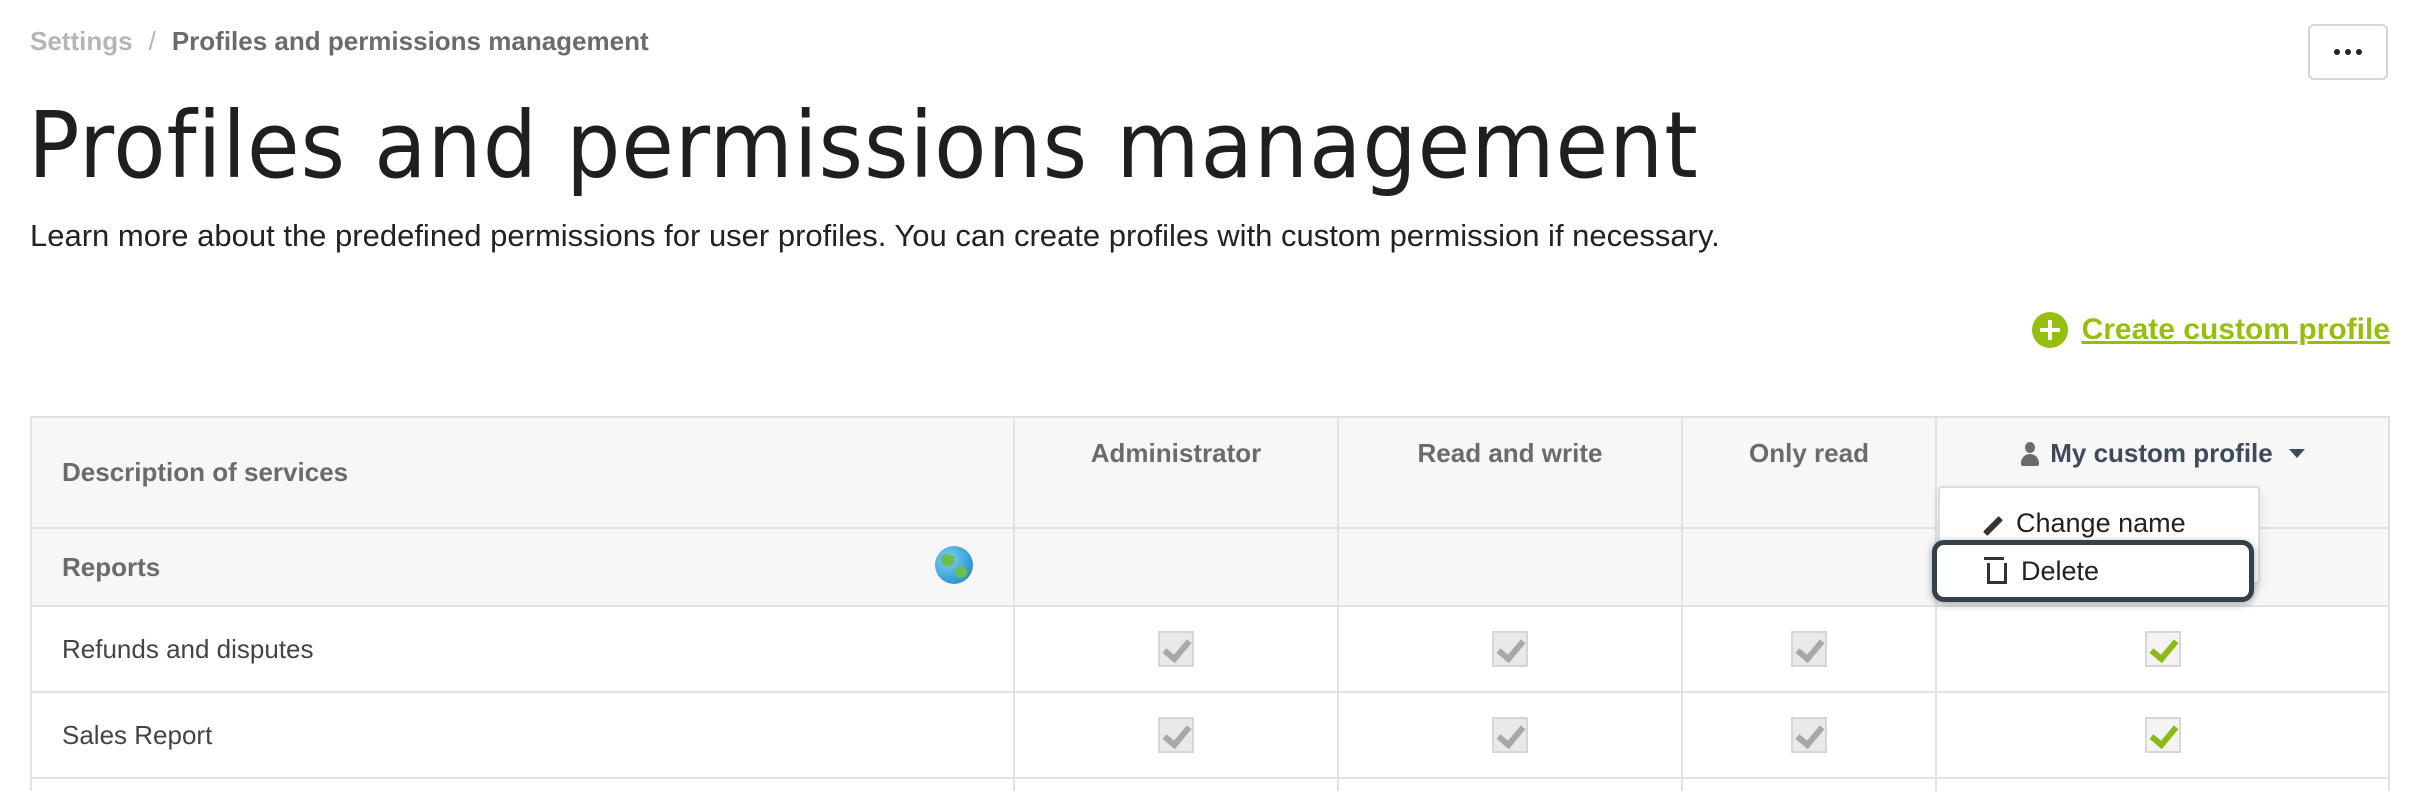 The image size is (2418, 791). I want to click on breadcrumb-current: Profiles and permissions management, so click(410, 41).